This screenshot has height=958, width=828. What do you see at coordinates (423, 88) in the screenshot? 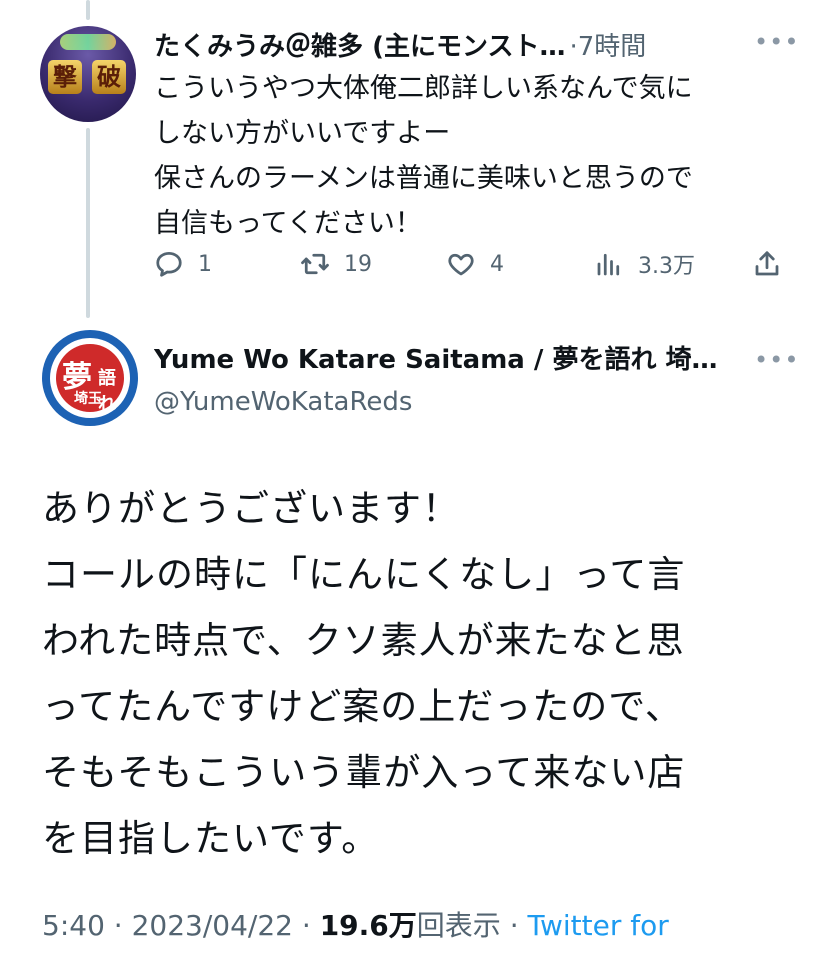
I see `reply-text-line: こういうやつ大体俺二郎詳しい系なんで気に` at bounding box center [423, 88].